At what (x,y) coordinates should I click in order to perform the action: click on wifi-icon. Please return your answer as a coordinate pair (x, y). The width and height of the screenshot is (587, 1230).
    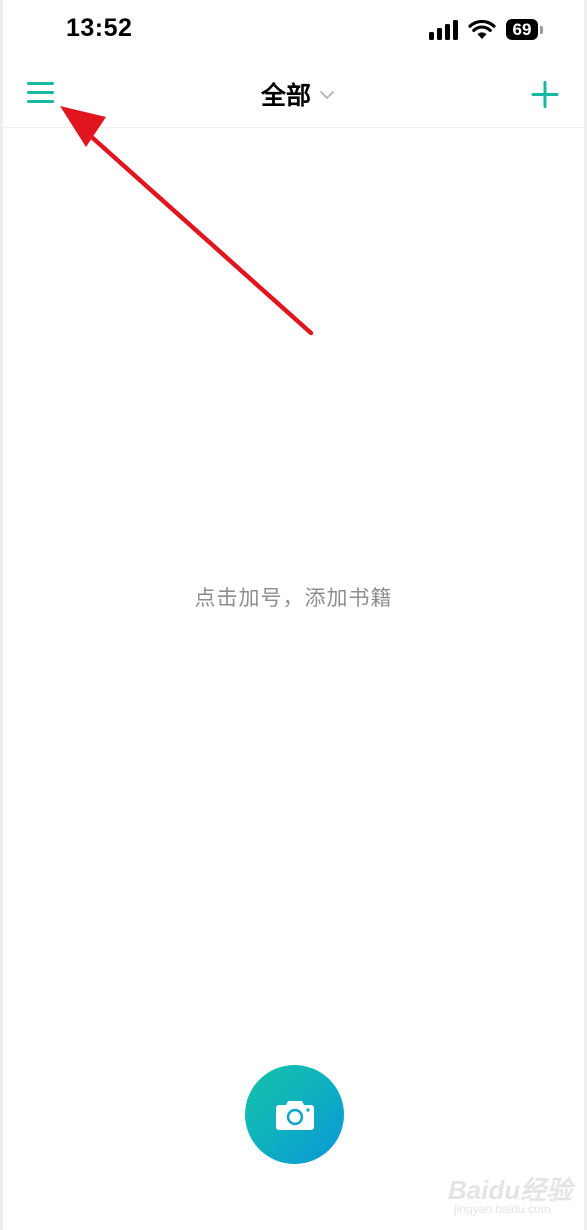
    Looking at the image, I should click on (482, 29).